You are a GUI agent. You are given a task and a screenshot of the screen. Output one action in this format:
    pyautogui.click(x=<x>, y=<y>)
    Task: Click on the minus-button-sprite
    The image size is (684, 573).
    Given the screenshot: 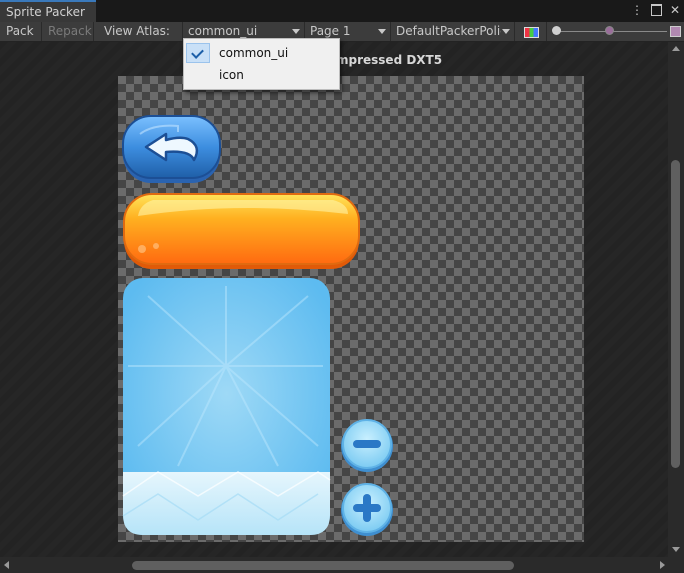 What is the action you would take?
    pyautogui.click(x=367, y=445)
    